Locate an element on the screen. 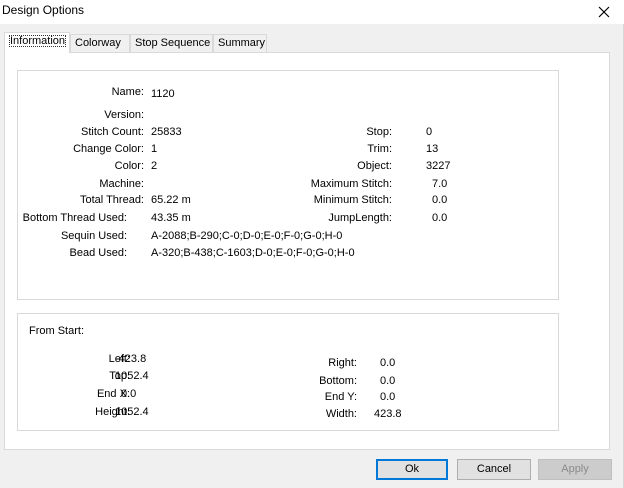  tab-colorway-label: Colorway is located at coordinates (98, 43).